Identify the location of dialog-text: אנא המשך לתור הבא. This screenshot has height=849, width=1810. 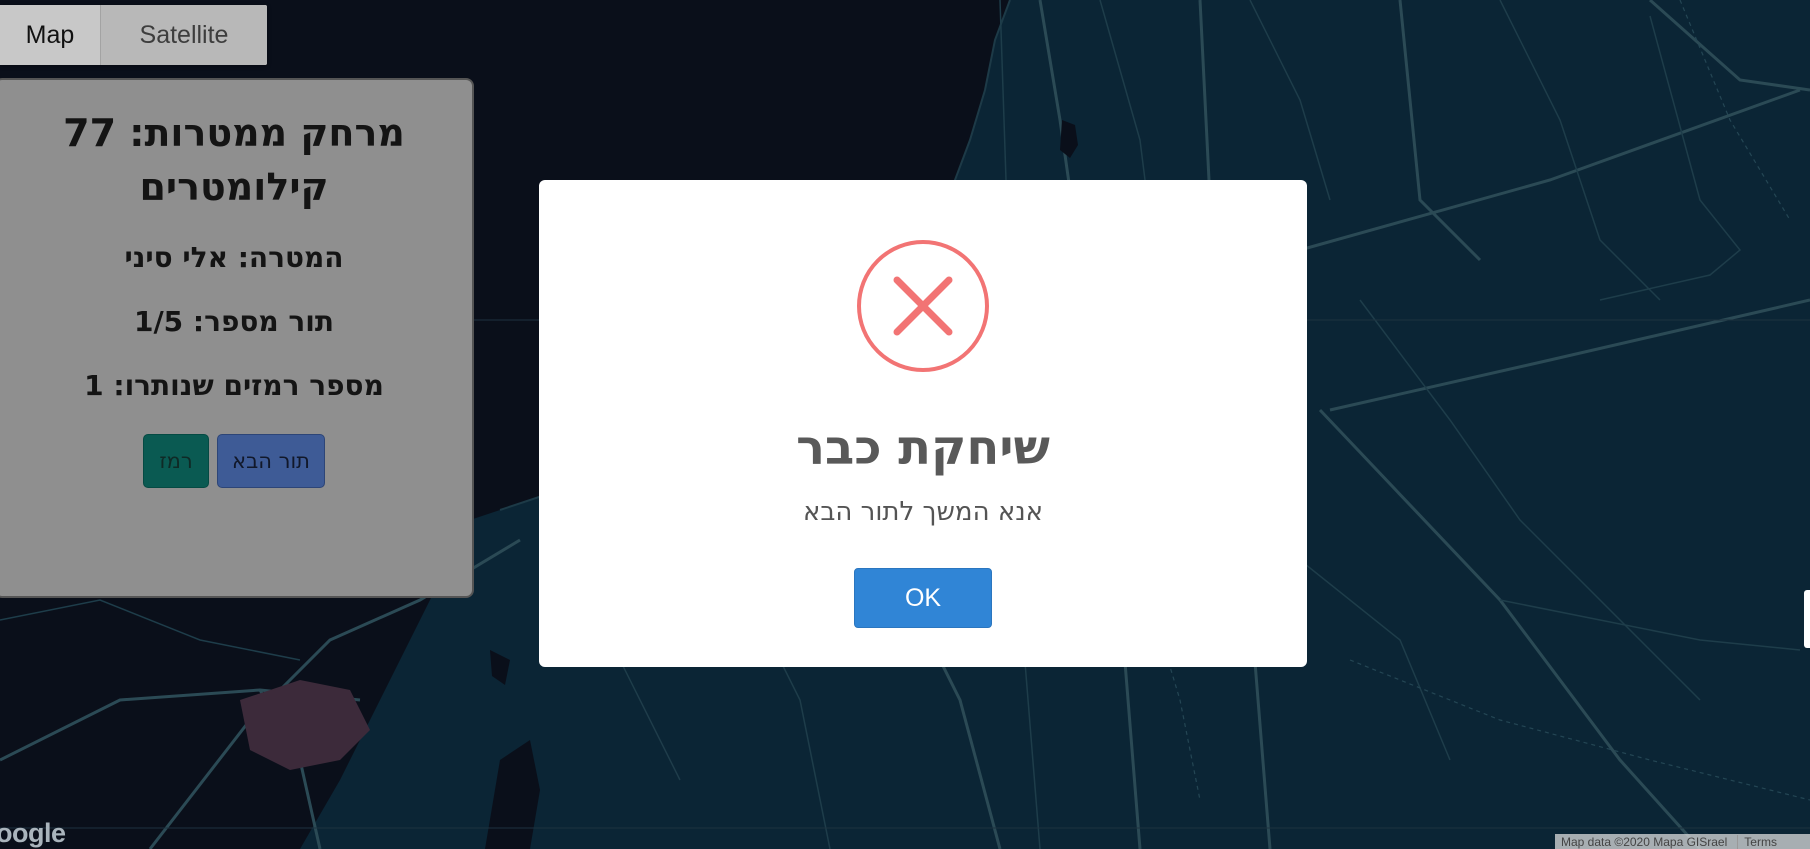
(923, 512).